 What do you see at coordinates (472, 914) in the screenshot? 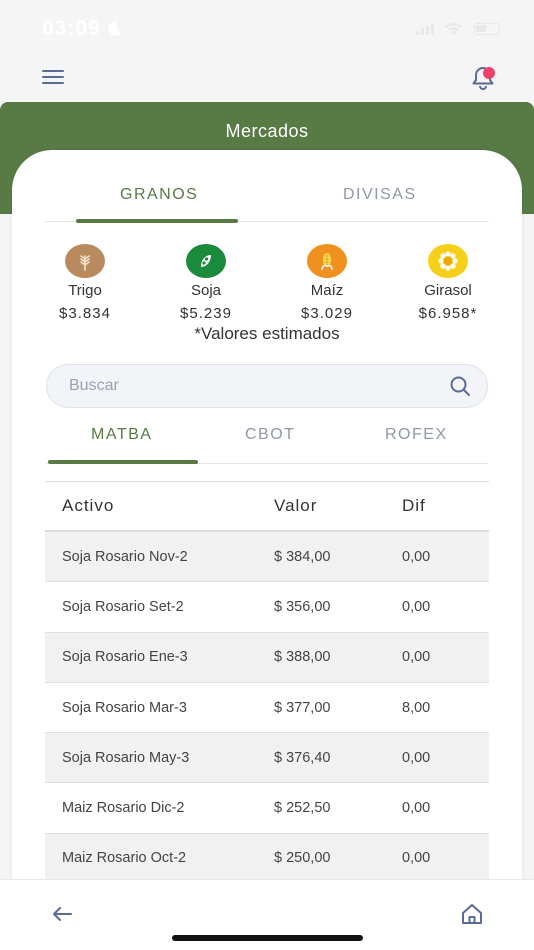
I see `home-icon` at bounding box center [472, 914].